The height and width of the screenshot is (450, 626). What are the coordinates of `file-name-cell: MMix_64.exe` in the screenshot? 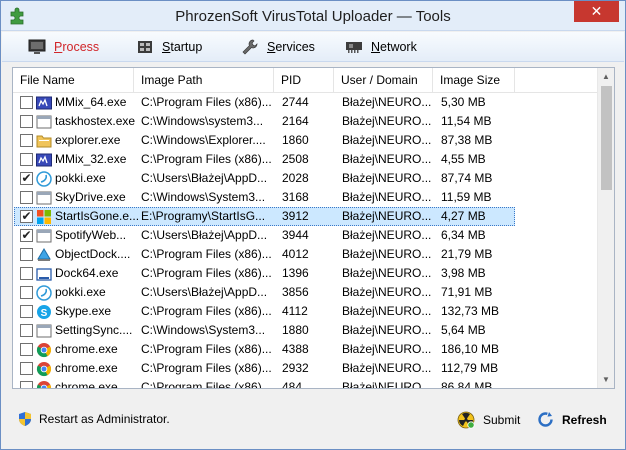 It's located at (91, 102).